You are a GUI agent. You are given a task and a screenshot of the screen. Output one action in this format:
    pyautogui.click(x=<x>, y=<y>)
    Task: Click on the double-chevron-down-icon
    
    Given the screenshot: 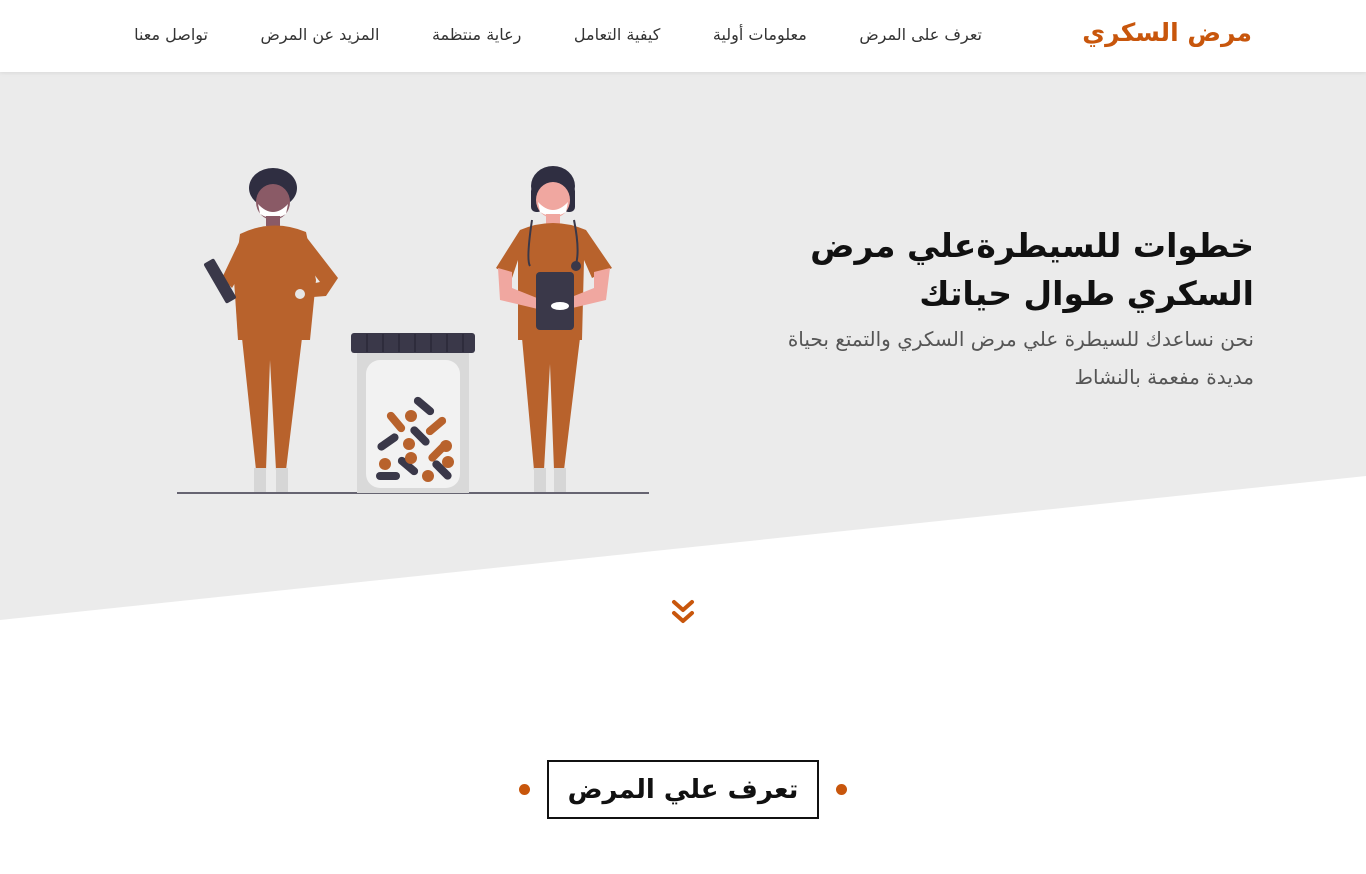 What is the action you would take?
    pyautogui.click(x=683, y=613)
    